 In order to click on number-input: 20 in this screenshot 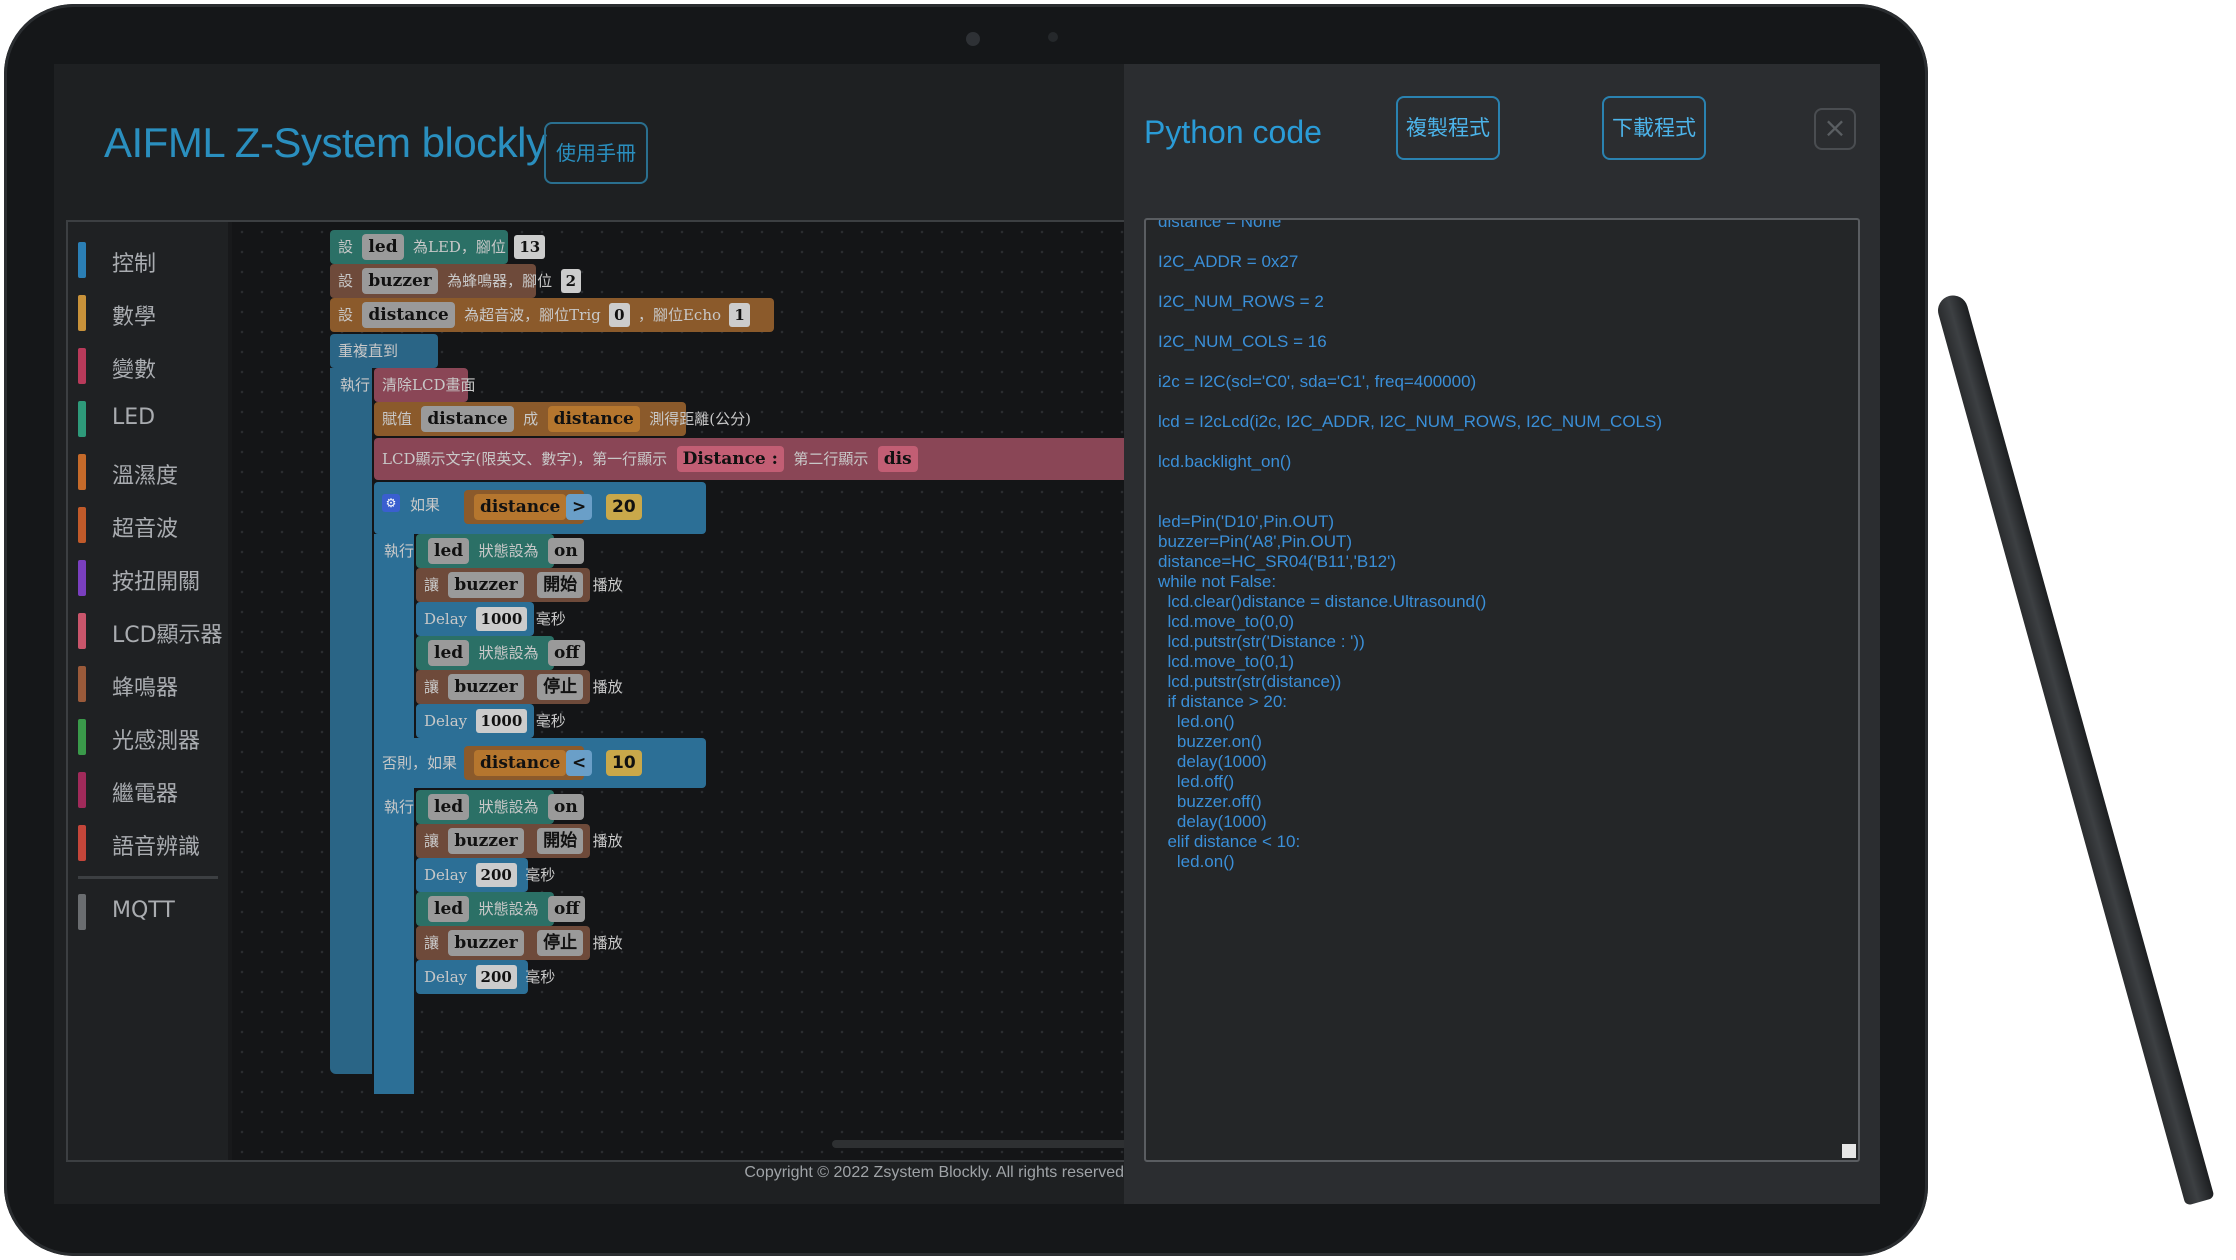, I will do `click(624, 507)`.